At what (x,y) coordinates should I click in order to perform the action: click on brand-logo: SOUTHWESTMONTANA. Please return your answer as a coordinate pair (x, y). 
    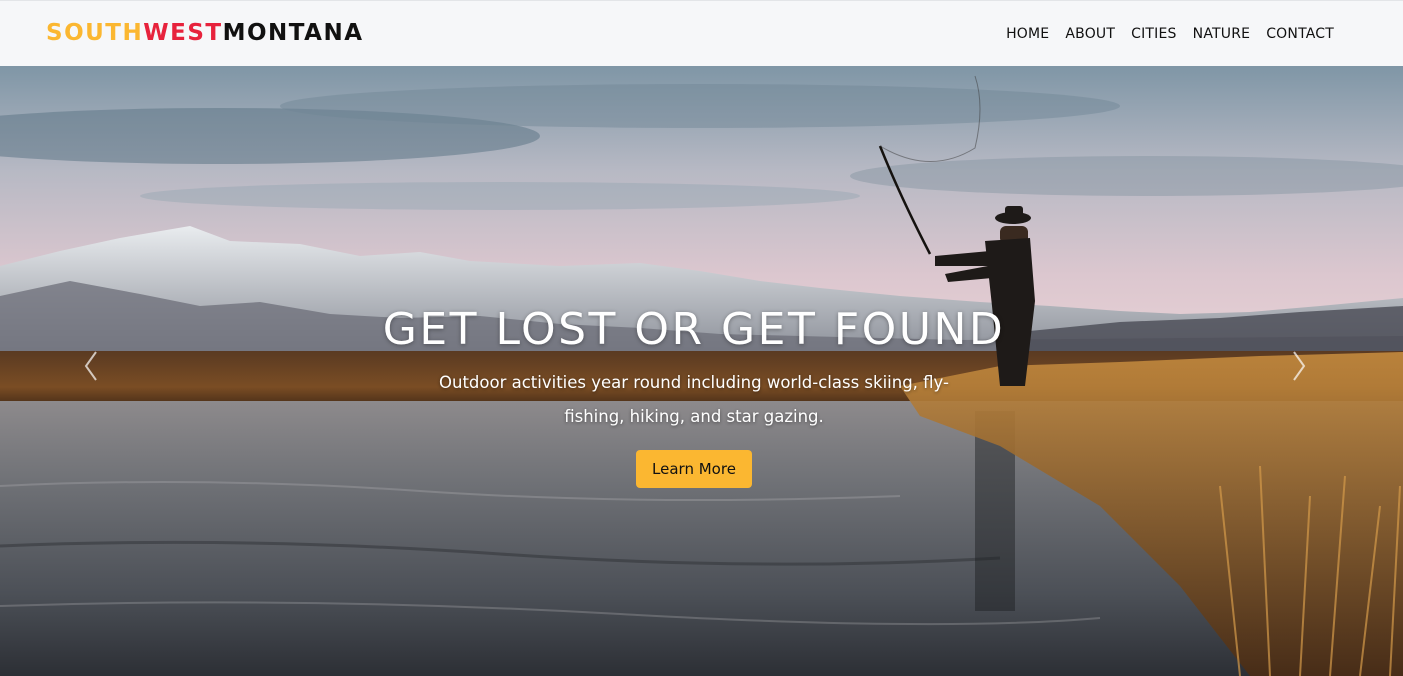
    Looking at the image, I should click on (205, 33).